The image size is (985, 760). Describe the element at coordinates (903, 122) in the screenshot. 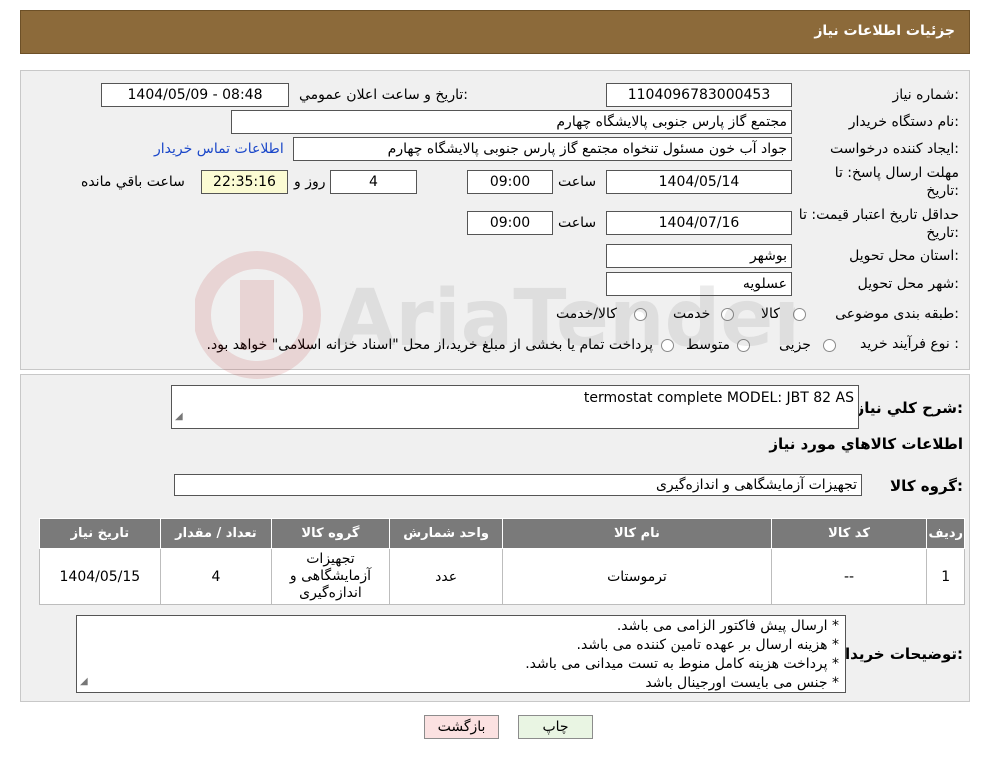

I see `buyer-org-label: نام دستگاه خریدار:` at that location.